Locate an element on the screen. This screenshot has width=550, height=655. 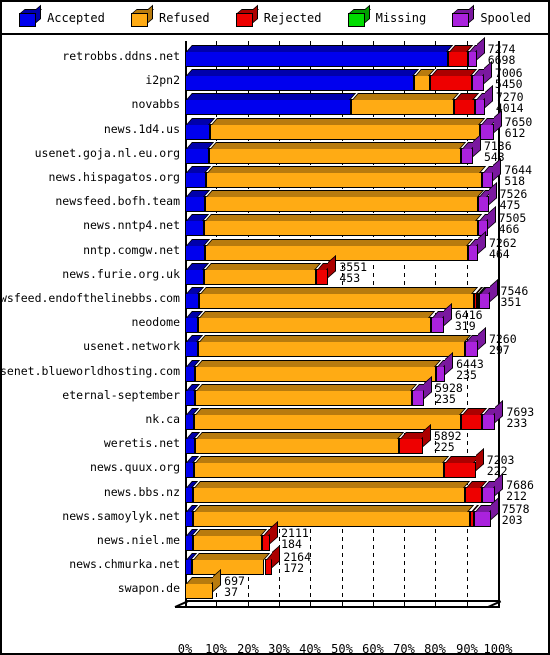
x-tick-label: 20% is located at coordinates (248, 648).